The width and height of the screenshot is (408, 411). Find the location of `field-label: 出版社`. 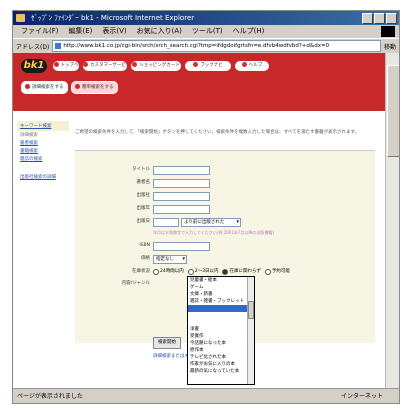

field-label: 出版社 is located at coordinates (143, 195).